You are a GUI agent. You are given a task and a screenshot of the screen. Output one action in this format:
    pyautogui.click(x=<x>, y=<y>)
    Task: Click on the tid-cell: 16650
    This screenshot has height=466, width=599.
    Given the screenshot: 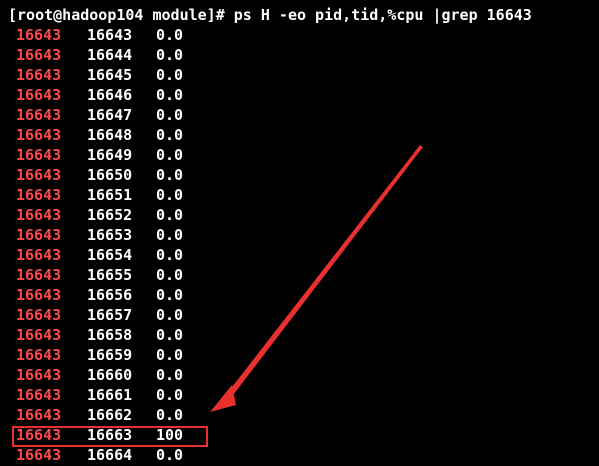 What is the action you would take?
    pyautogui.click(x=110, y=175)
    